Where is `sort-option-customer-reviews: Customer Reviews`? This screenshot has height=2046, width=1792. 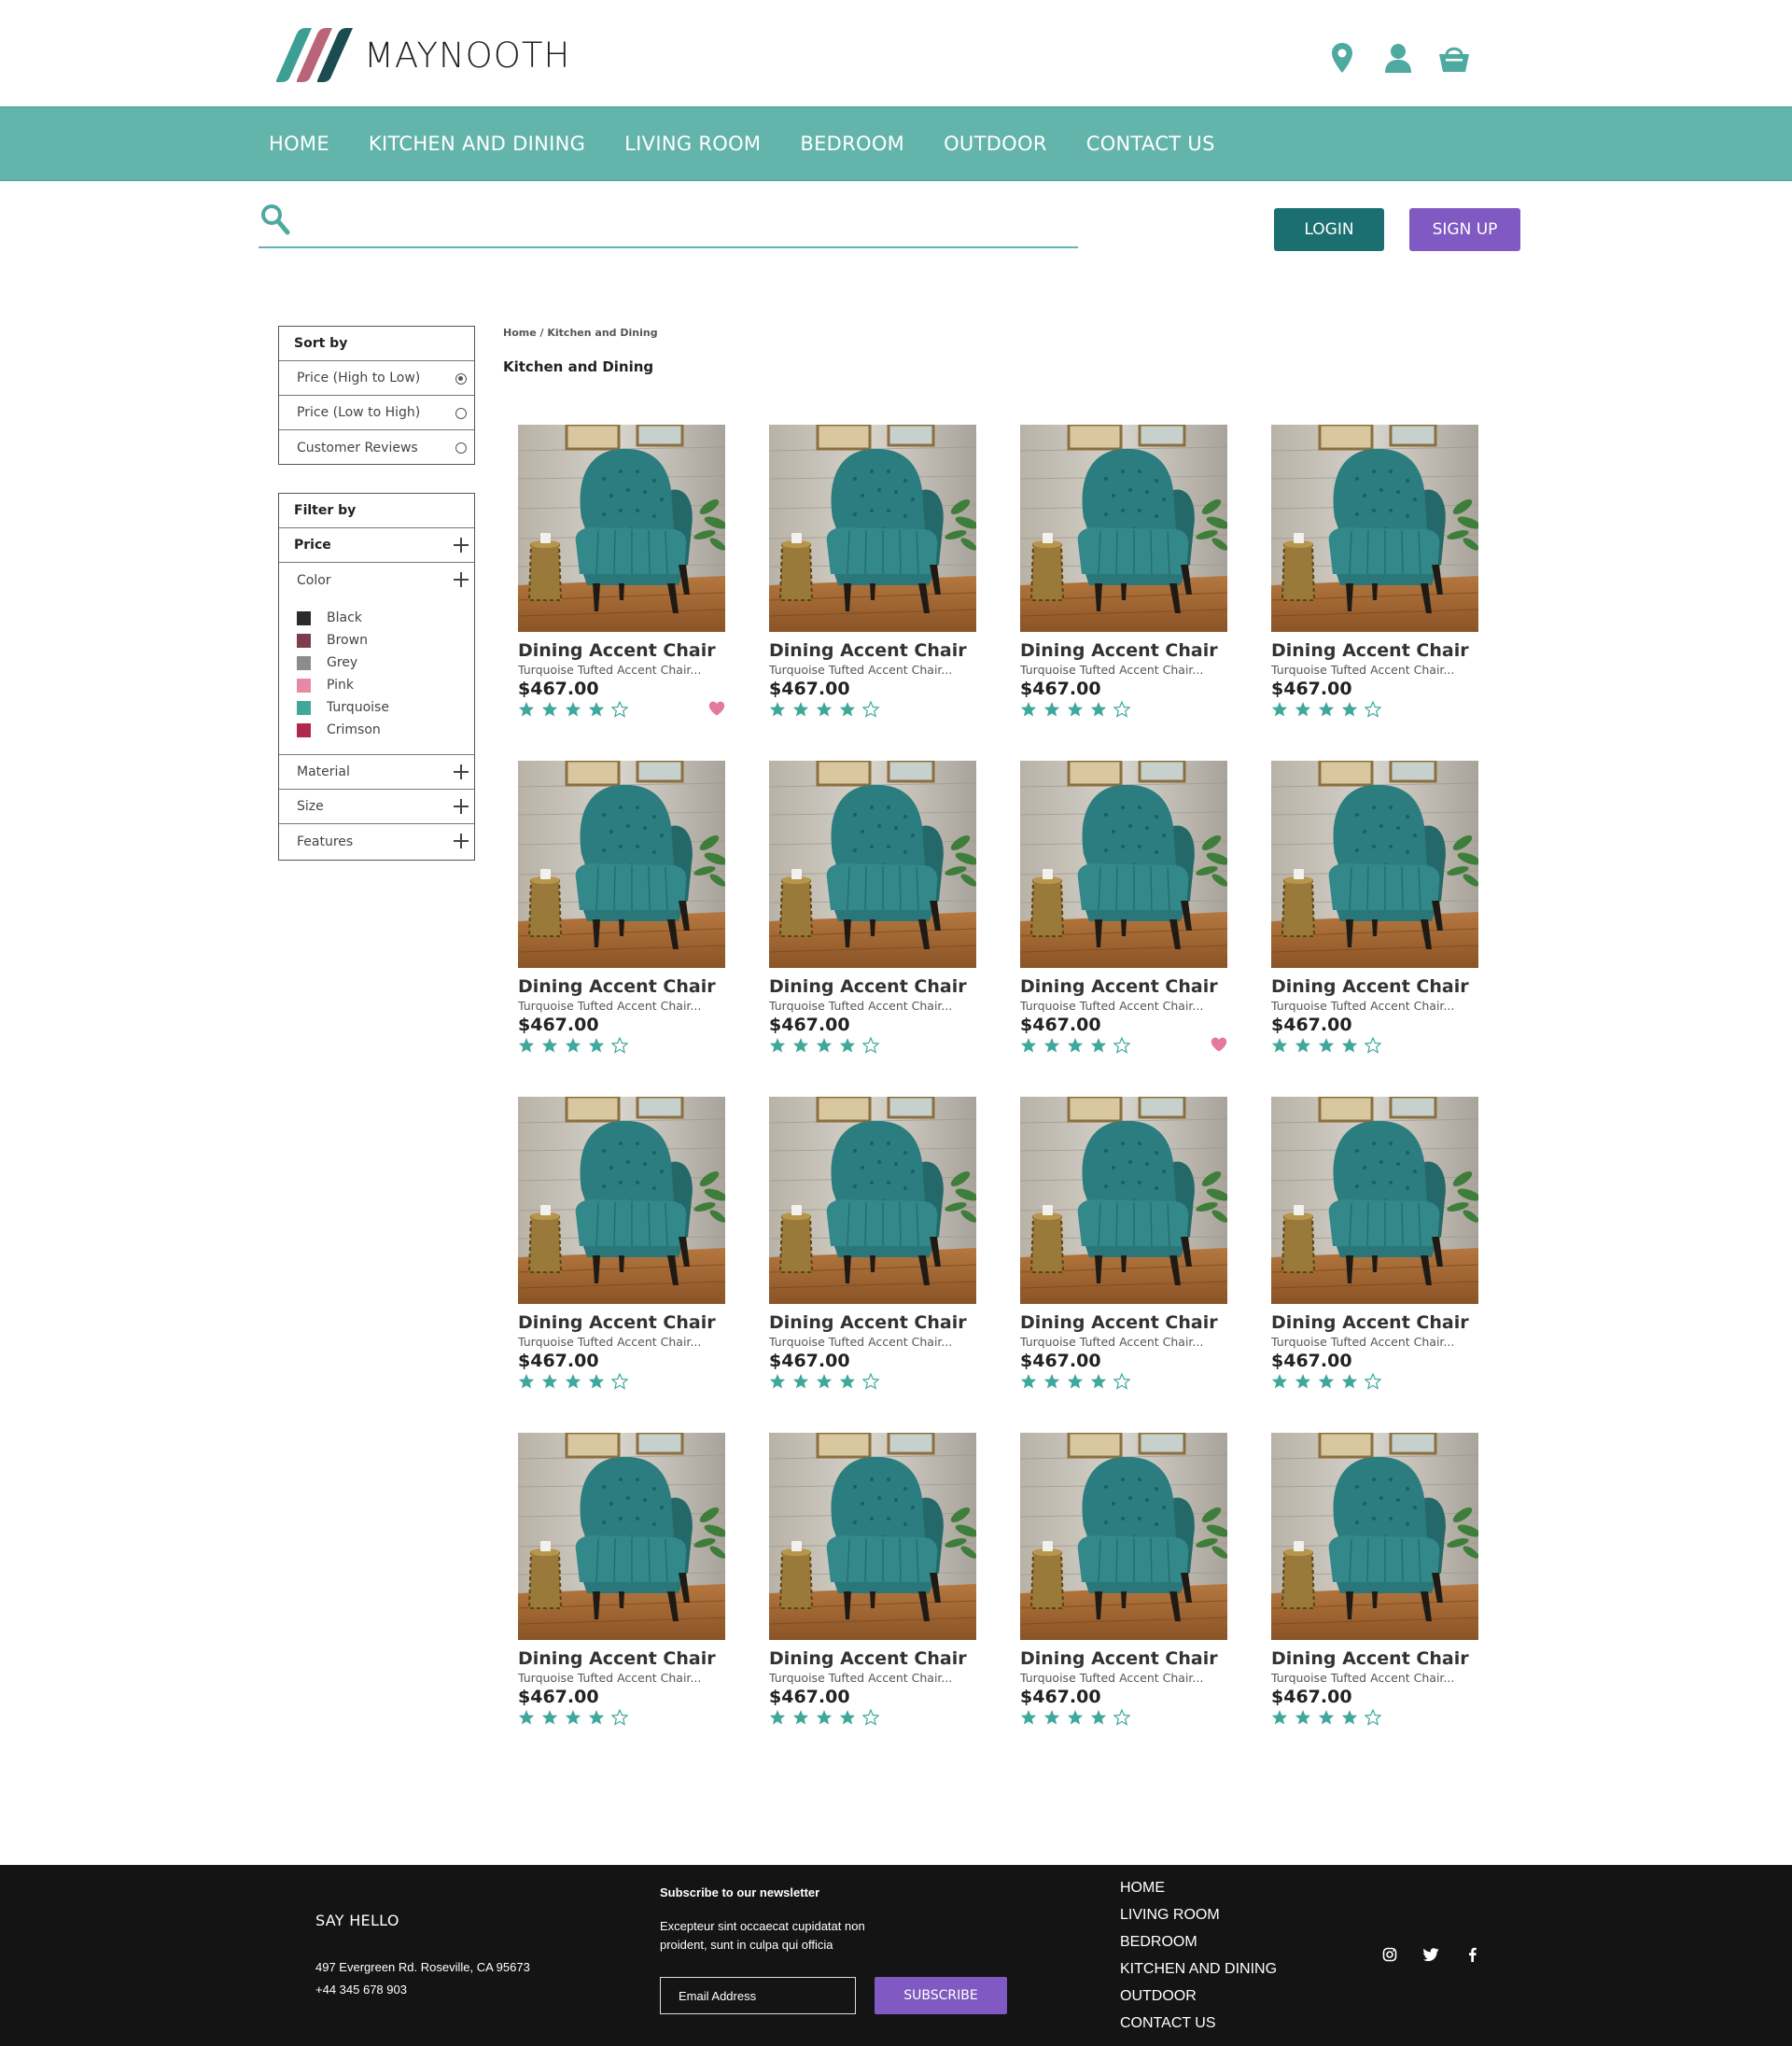 sort-option-customer-reviews: Customer Reviews is located at coordinates (376, 447).